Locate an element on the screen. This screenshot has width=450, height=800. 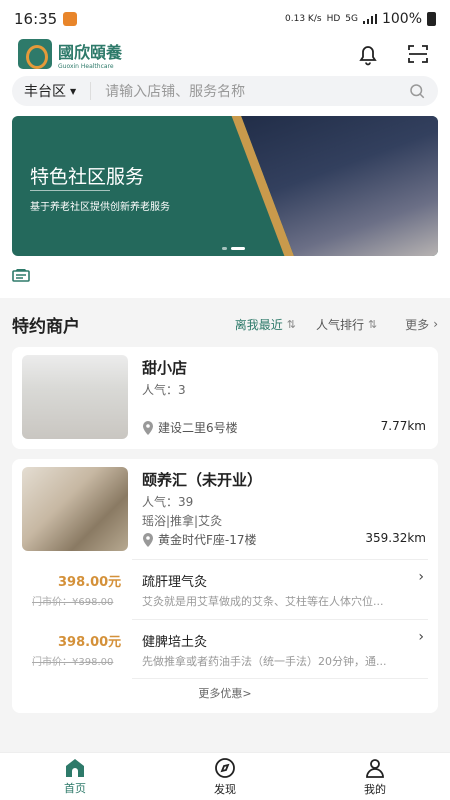
notice-icon is located at coordinates (21, 275).